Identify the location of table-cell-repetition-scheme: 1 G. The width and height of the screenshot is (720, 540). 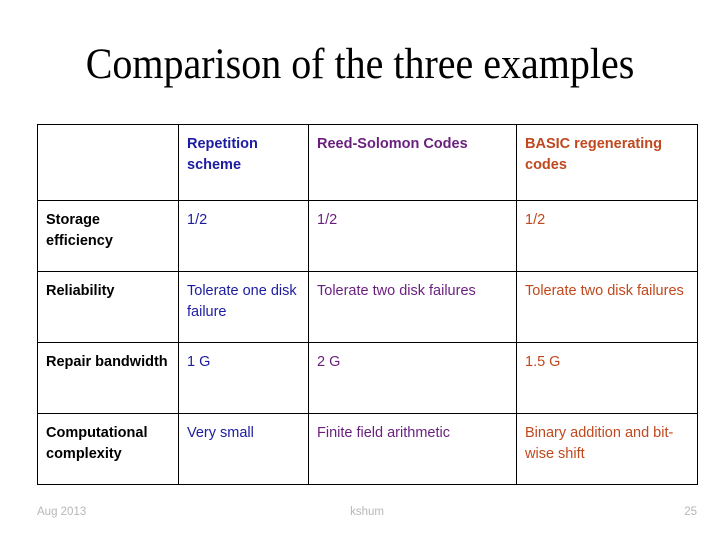
(243, 378).